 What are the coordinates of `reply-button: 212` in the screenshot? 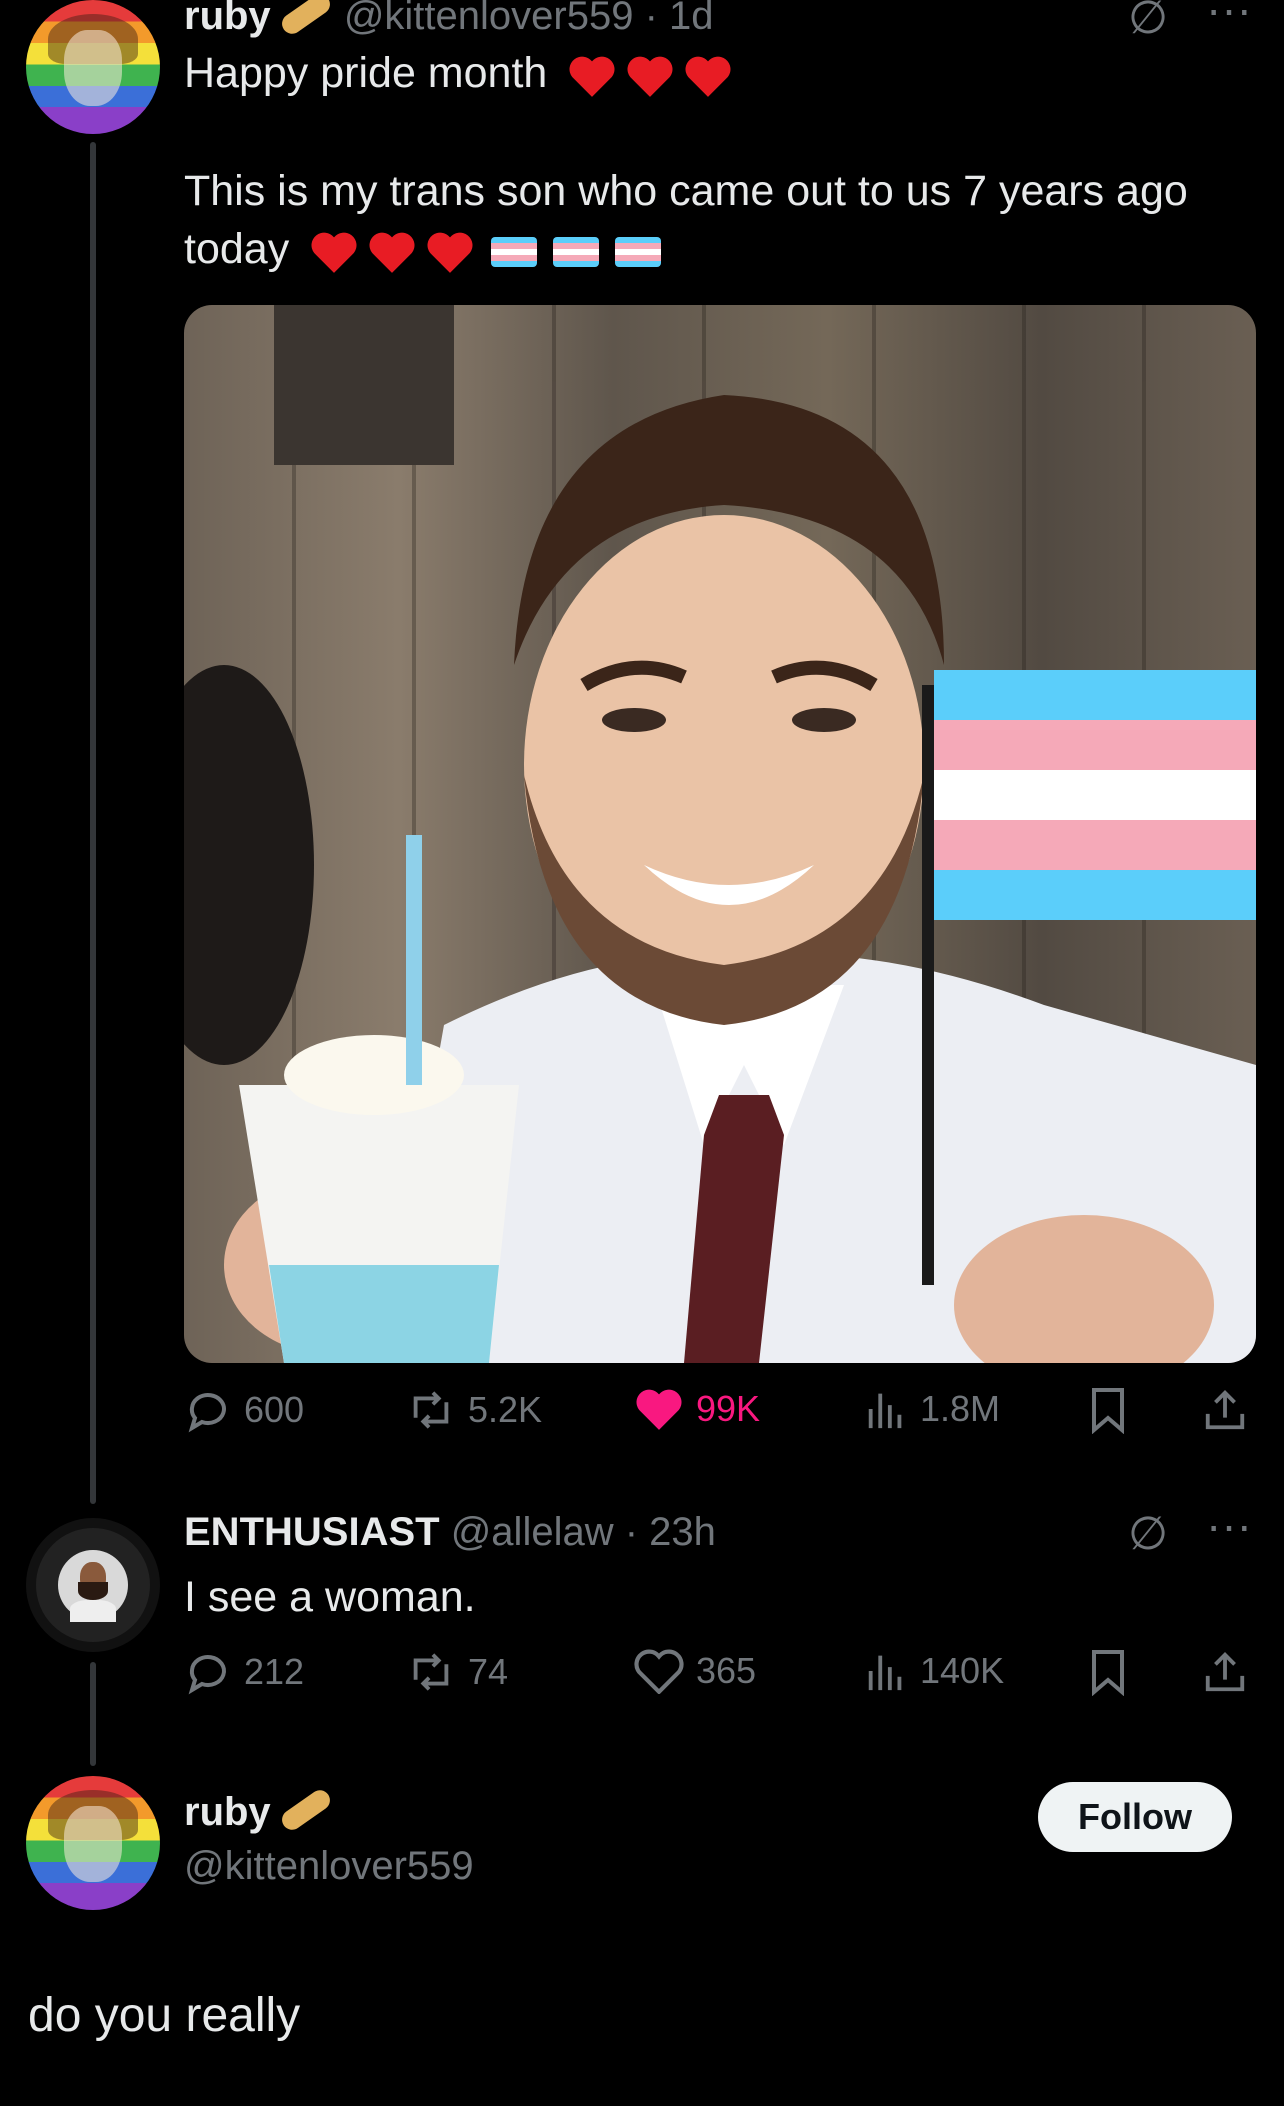 It's located at (244, 1672).